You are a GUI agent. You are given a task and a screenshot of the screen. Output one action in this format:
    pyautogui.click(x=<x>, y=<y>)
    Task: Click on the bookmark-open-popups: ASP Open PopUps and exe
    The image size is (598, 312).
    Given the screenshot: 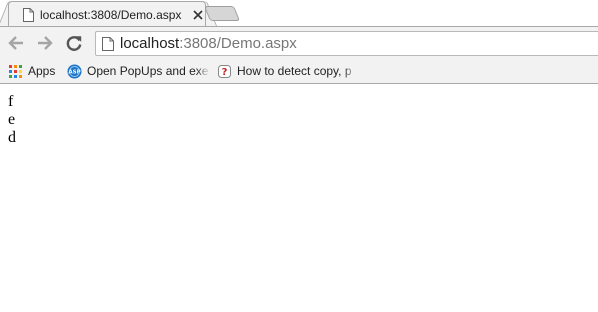 What is the action you would take?
    pyautogui.click(x=138, y=71)
    